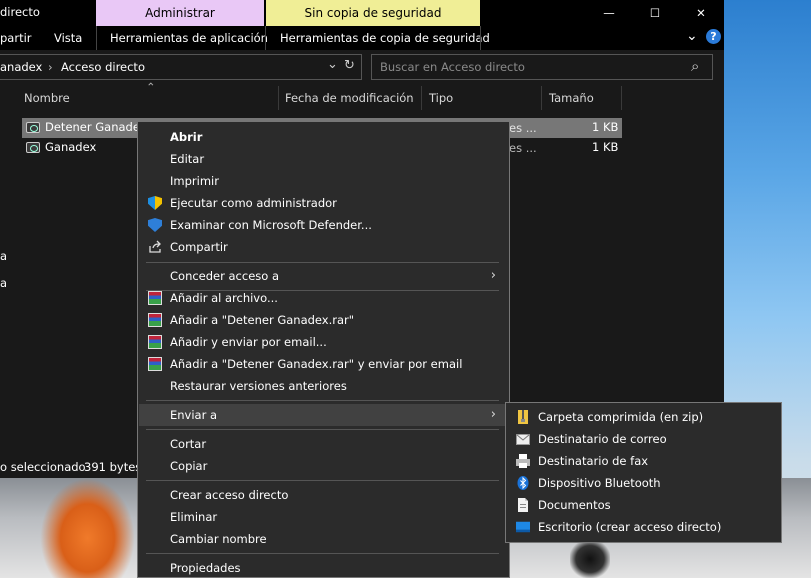  I want to click on context-tab-backup: Sin copia de seguridad, so click(373, 13).